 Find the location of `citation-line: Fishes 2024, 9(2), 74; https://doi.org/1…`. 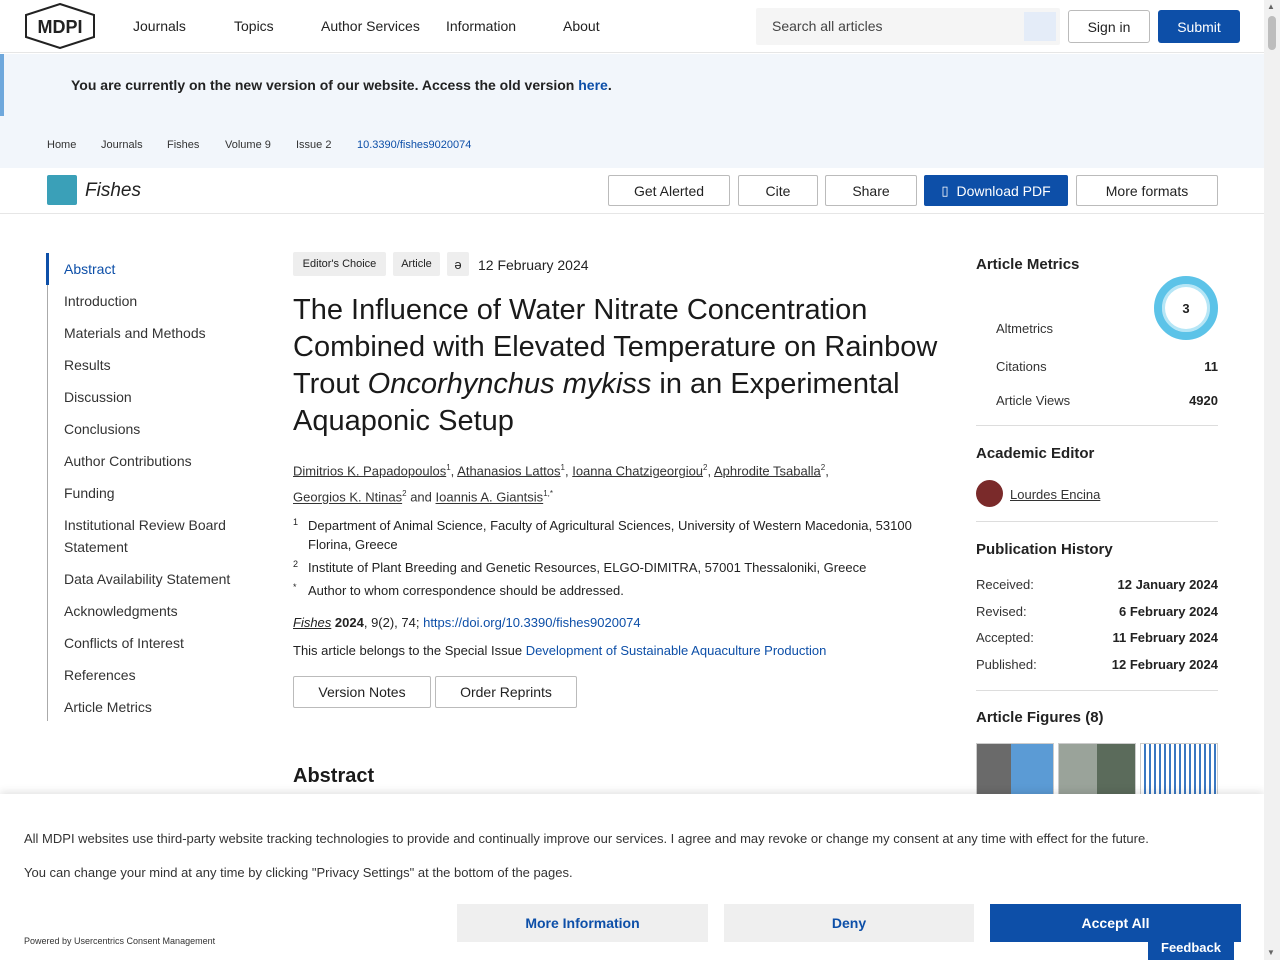

citation-line: Fishes 2024, 9(2), 74; https://doi.org/1… is located at coordinates (467, 622).